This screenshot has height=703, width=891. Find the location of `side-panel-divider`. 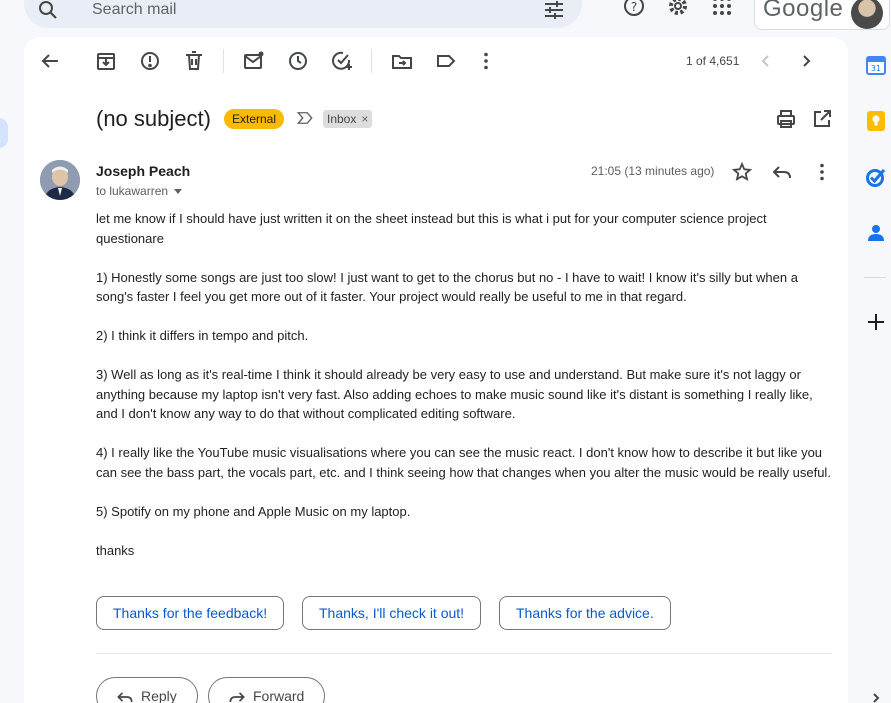

side-panel-divider is located at coordinates (875, 277).